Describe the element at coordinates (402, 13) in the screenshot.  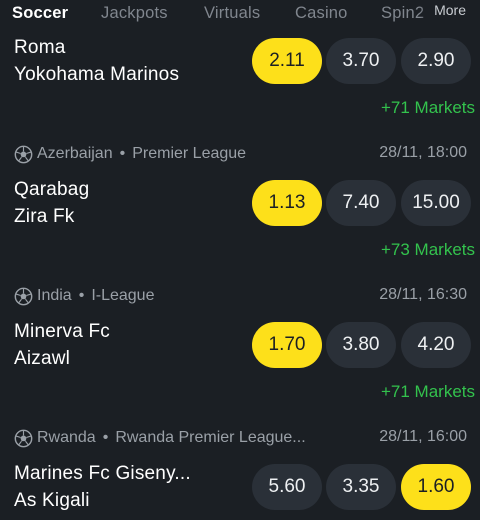
I see `tab-spin2: Spin2` at that location.